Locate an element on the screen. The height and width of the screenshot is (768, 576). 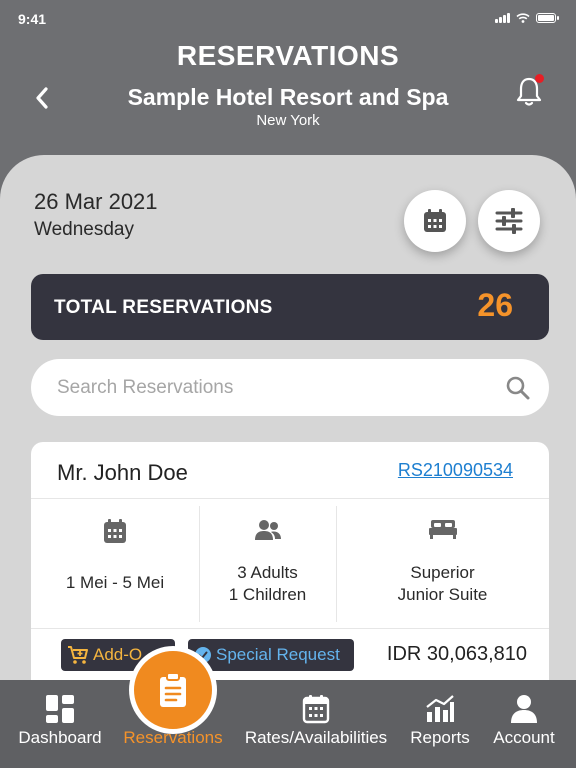
stay-dates: 1 Mei - 5 Mei is located at coordinates (115, 582).